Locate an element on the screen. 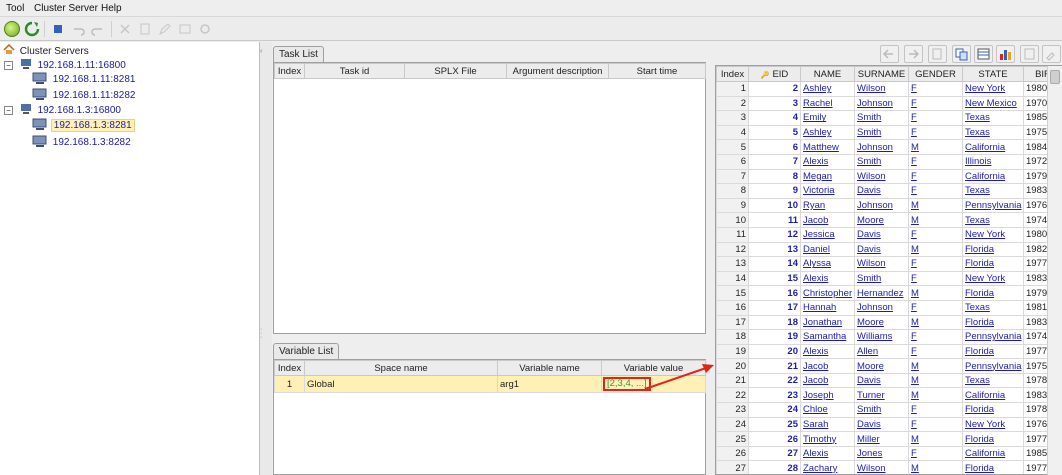 The image size is (1062, 475). tree-node-server-2: − 192.168.1.3:16800 is located at coordinates (63, 110).